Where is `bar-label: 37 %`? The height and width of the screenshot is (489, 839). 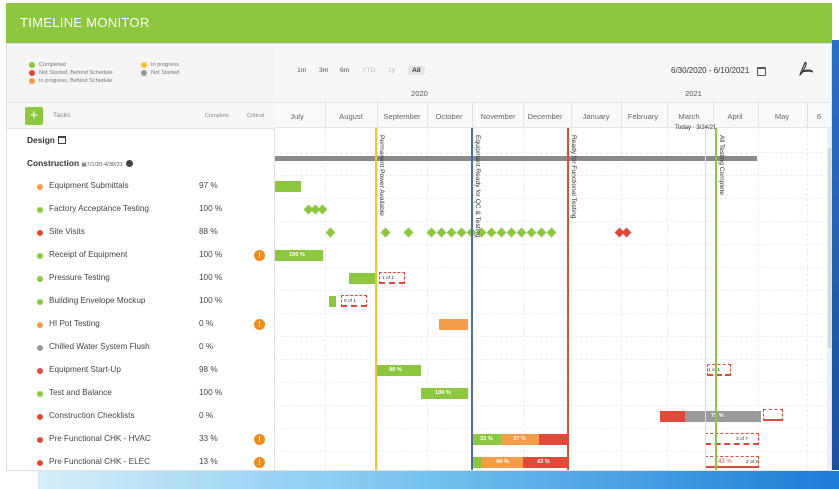 bar-label: 37 % is located at coordinates (519, 439).